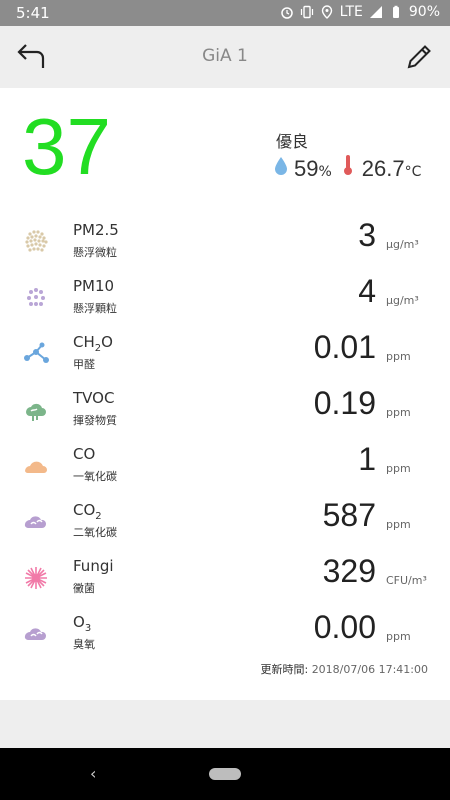 The height and width of the screenshot is (800, 450). I want to click on thermometer-icon, so click(347, 165).